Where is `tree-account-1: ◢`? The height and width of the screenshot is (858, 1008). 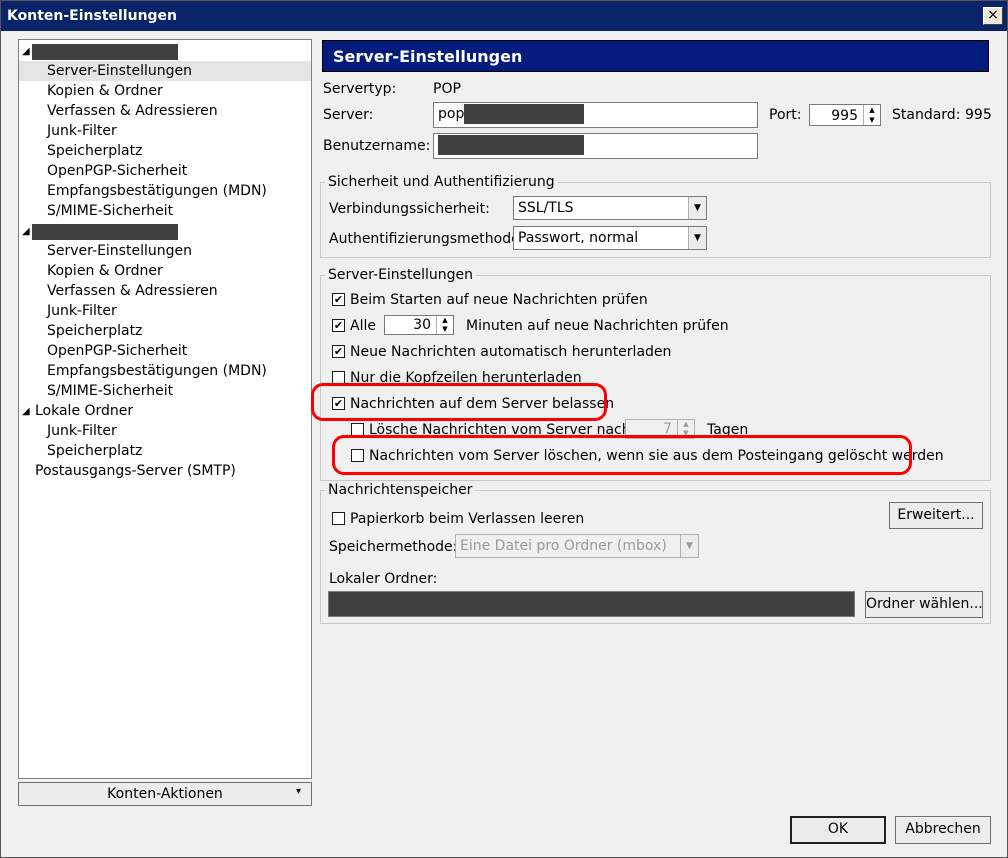 tree-account-1: ◢ is located at coordinates (165, 51).